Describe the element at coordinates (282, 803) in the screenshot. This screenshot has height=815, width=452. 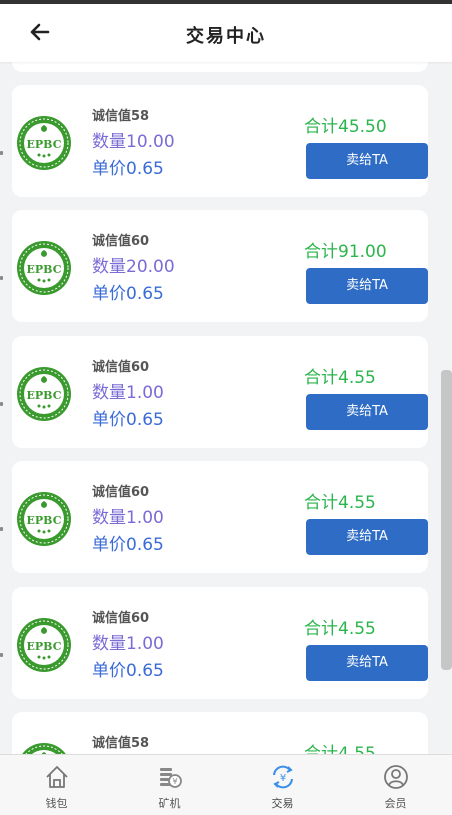
I see `tab-label: 交易` at that location.